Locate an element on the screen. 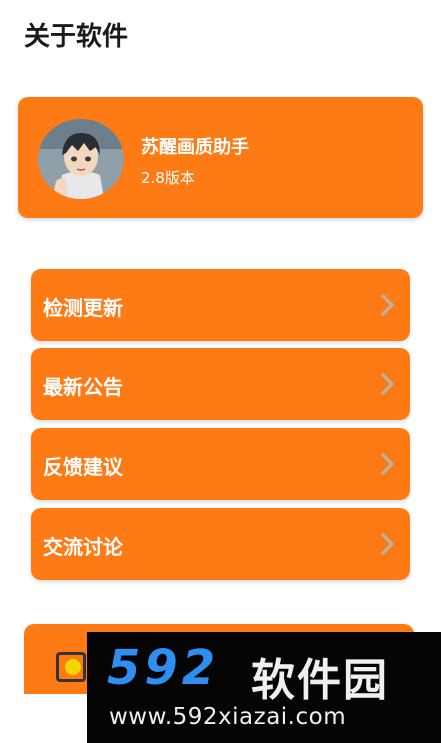 Image resolution: width=441 pixels, height=743 pixels. page-title: 关于软件 is located at coordinates (76, 37).